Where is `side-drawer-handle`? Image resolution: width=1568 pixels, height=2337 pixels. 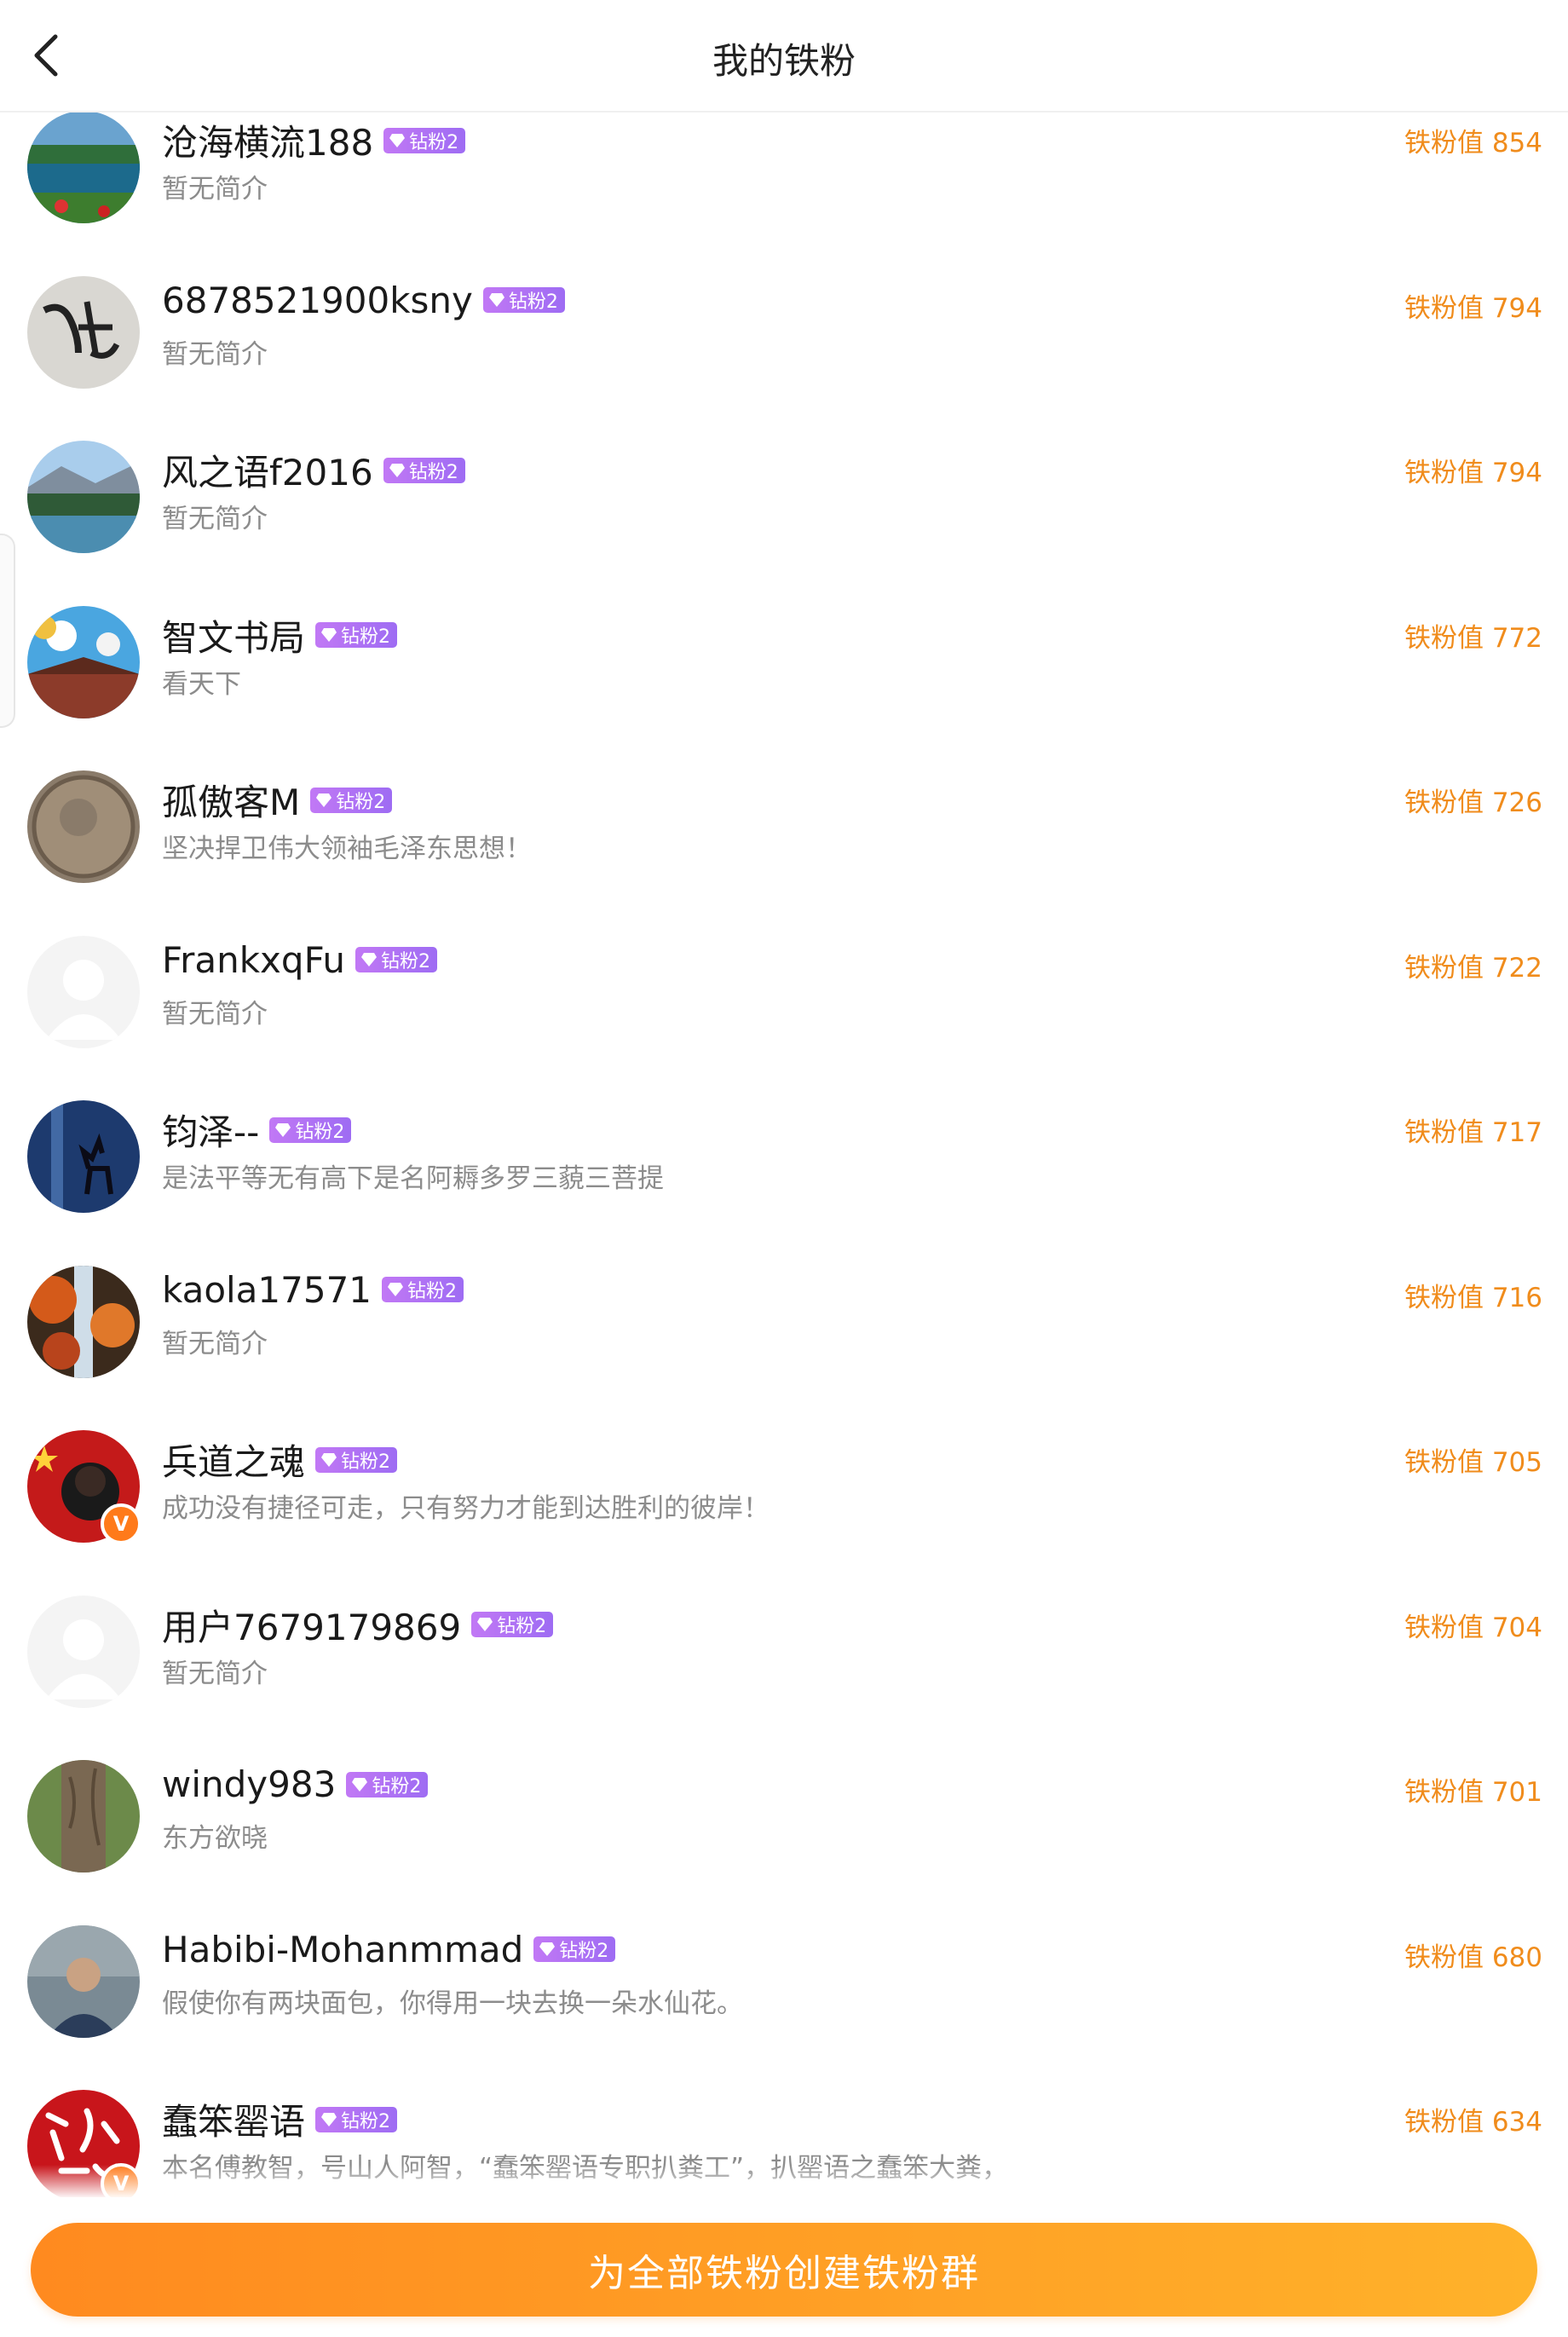
side-drawer-handle is located at coordinates (7, 631).